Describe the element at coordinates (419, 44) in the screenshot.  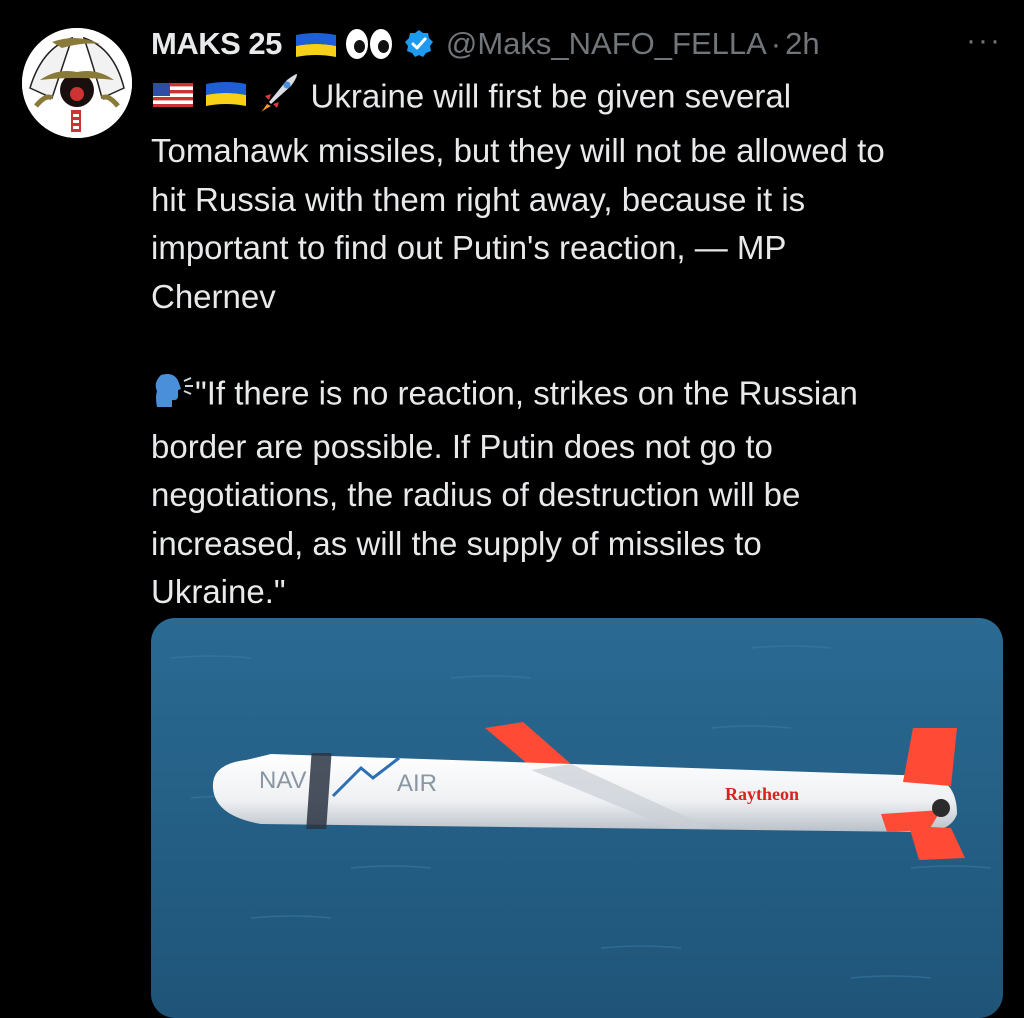
I see `verified-badge-icon` at that location.